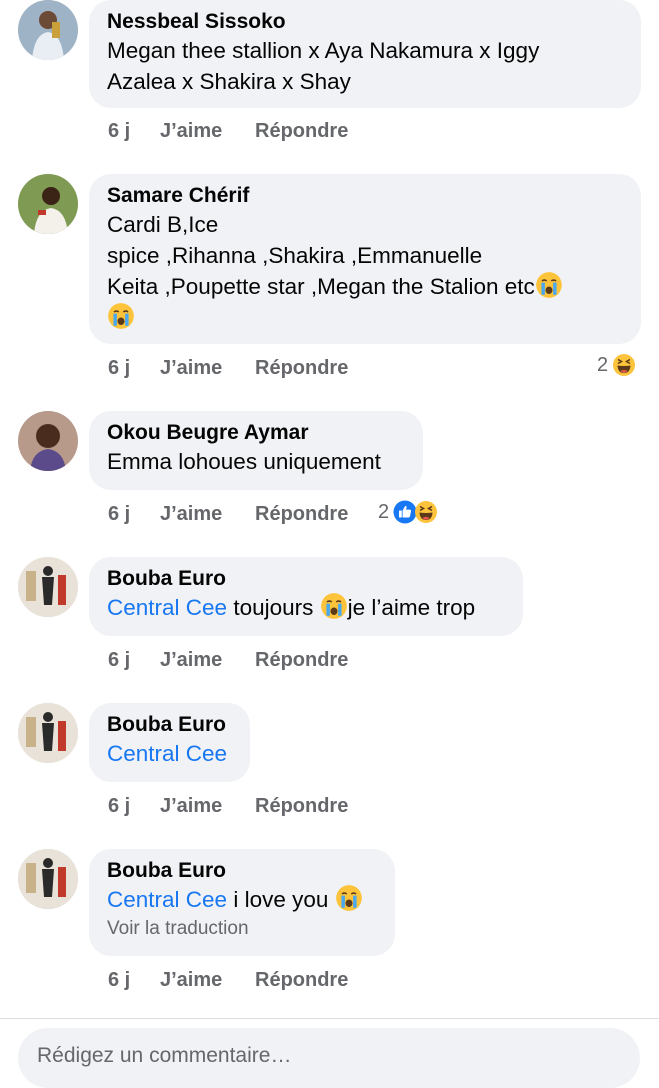 The width and height of the screenshot is (659, 1088). I want to click on comment-line: i love you, so click(281, 899).